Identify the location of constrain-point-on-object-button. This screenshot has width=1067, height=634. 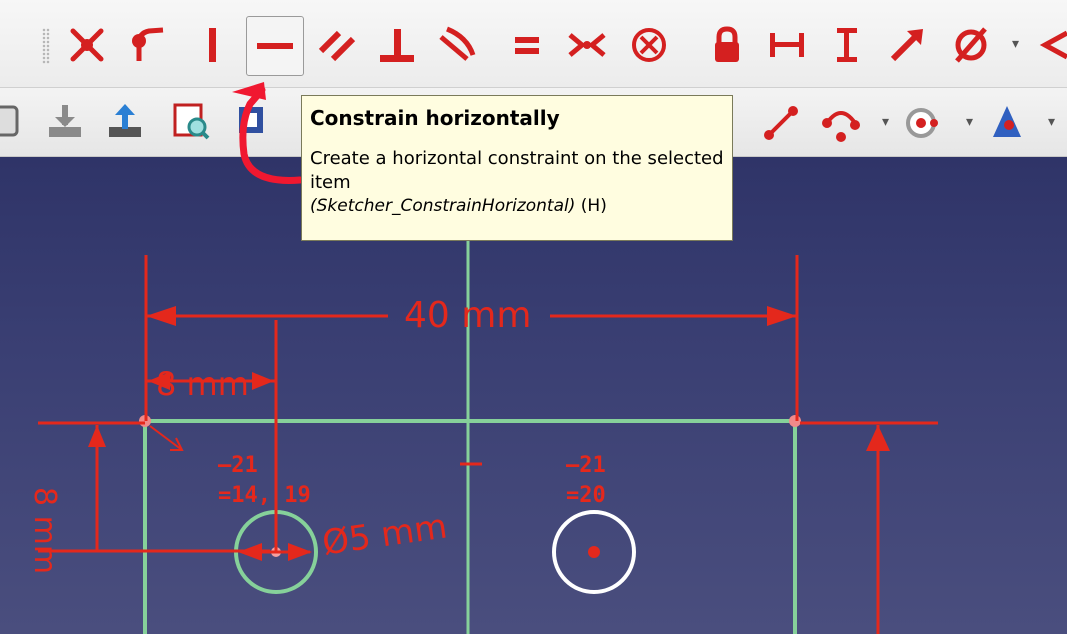
(147, 45).